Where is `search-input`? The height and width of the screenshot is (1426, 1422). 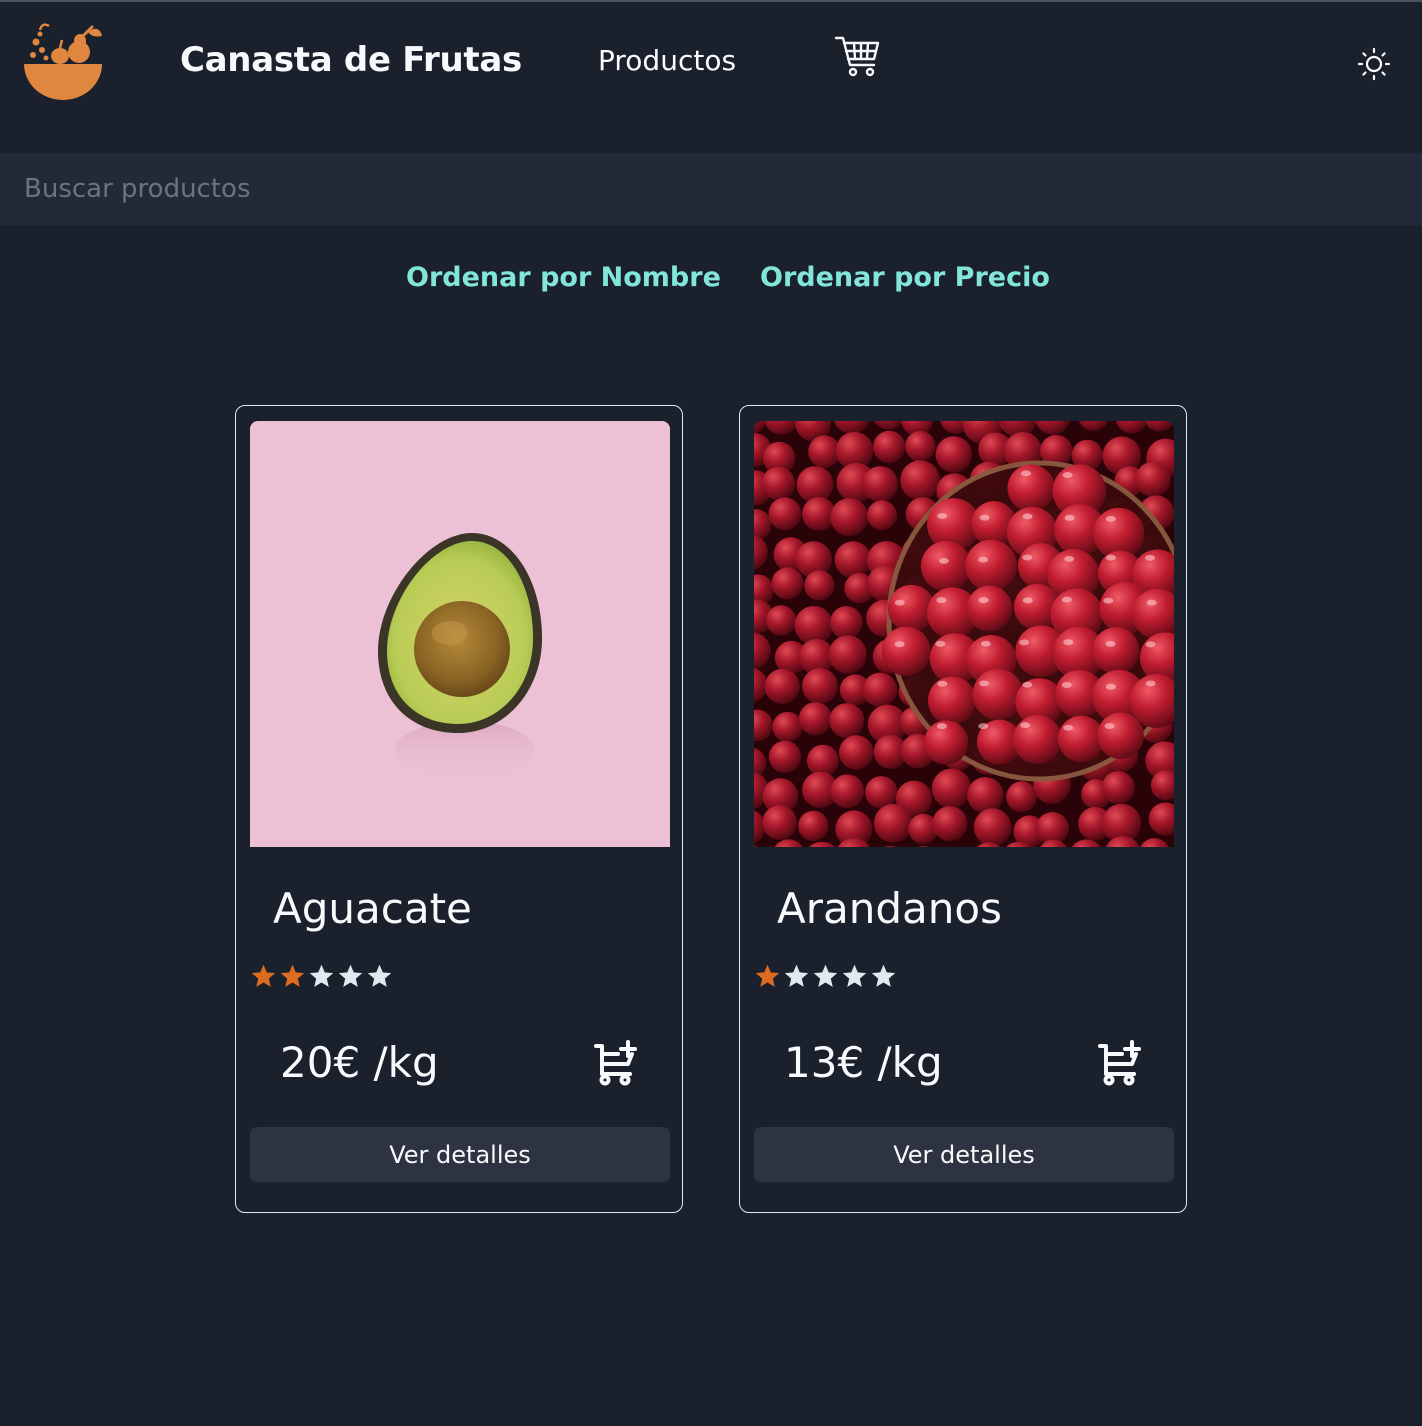 search-input is located at coordinates (711, 189).